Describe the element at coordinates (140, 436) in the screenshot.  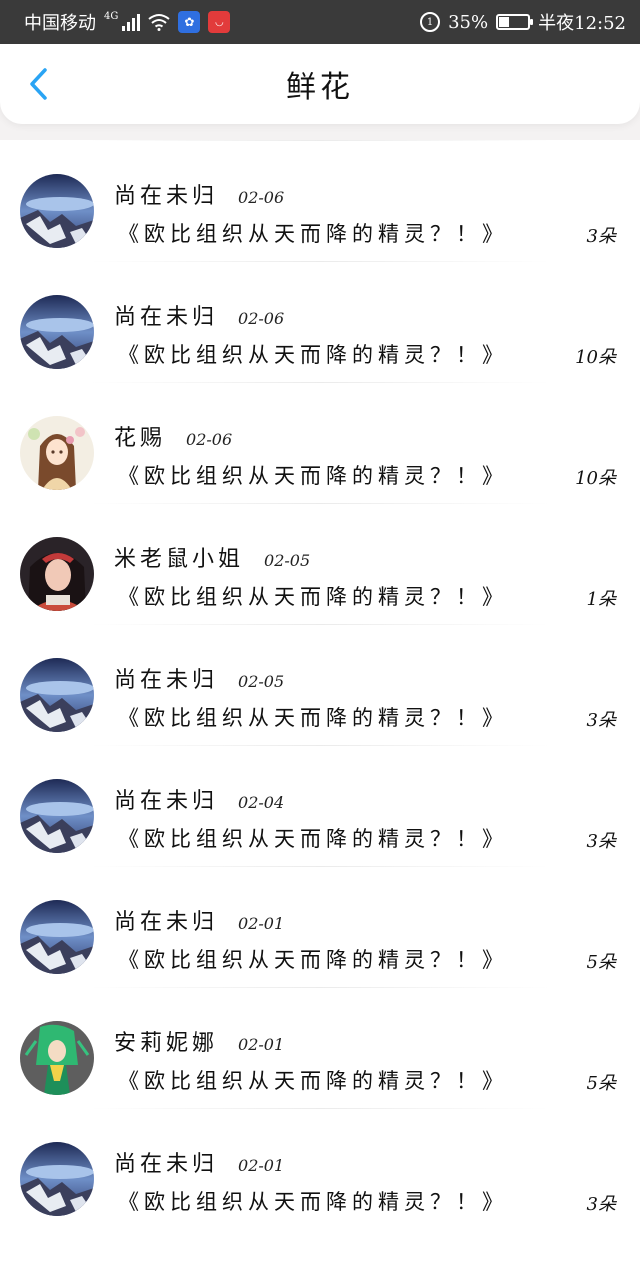
I see `user-name: 花赐` at that location.